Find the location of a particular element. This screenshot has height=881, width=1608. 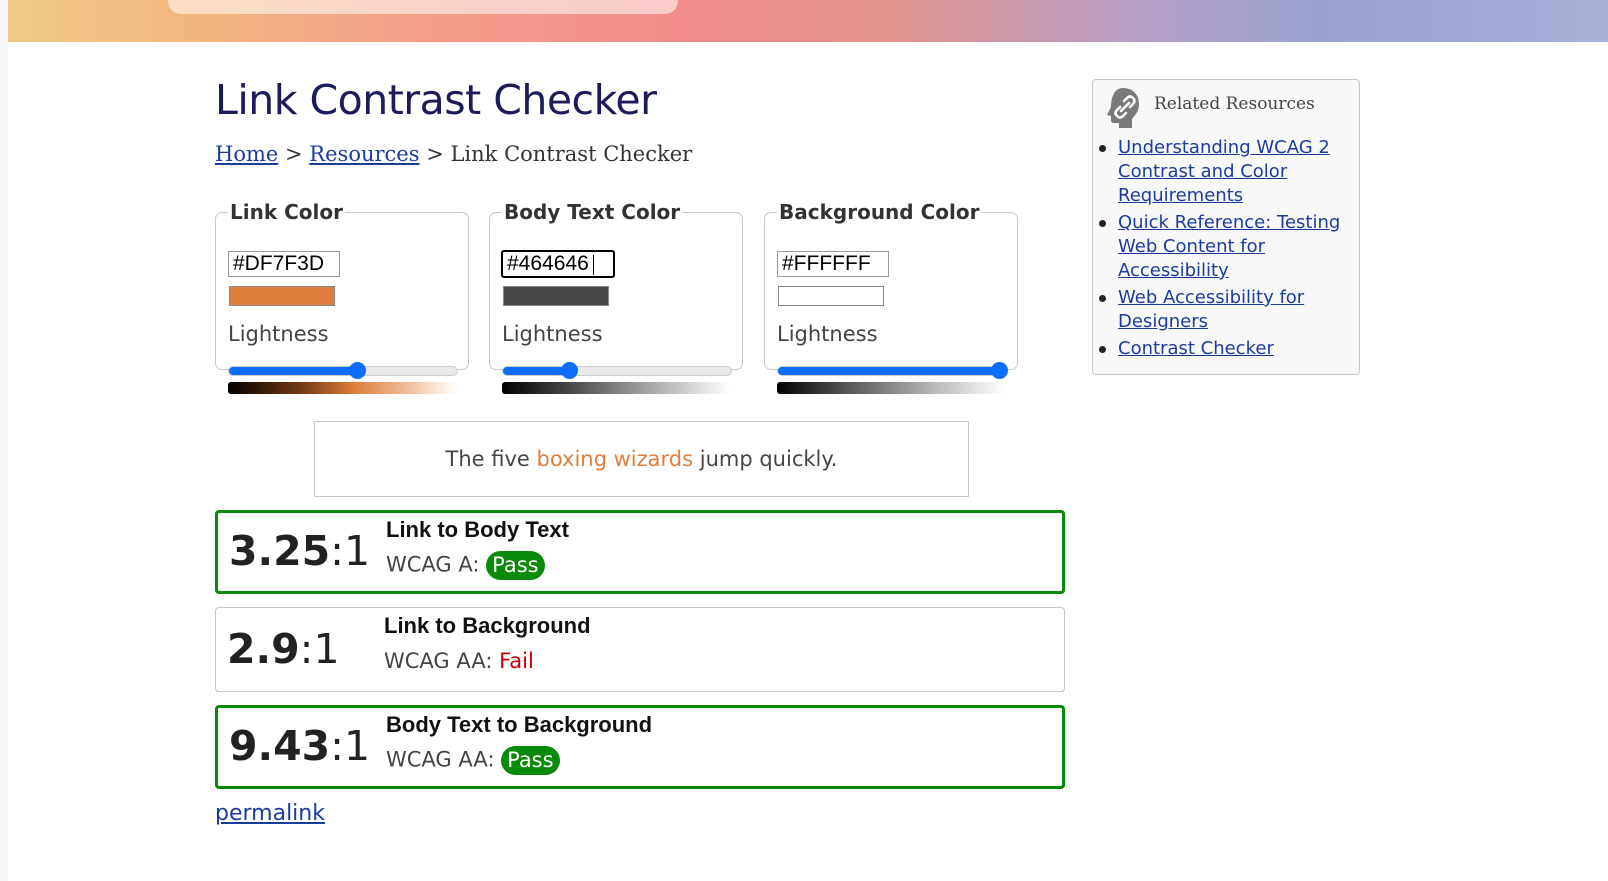

background-lightness-slider is located at coordinates (893, 370).